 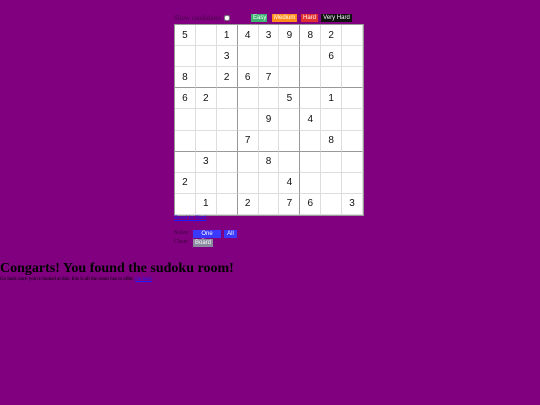 I want to click on clear-label: Clear:, so click(x=181, y=242).